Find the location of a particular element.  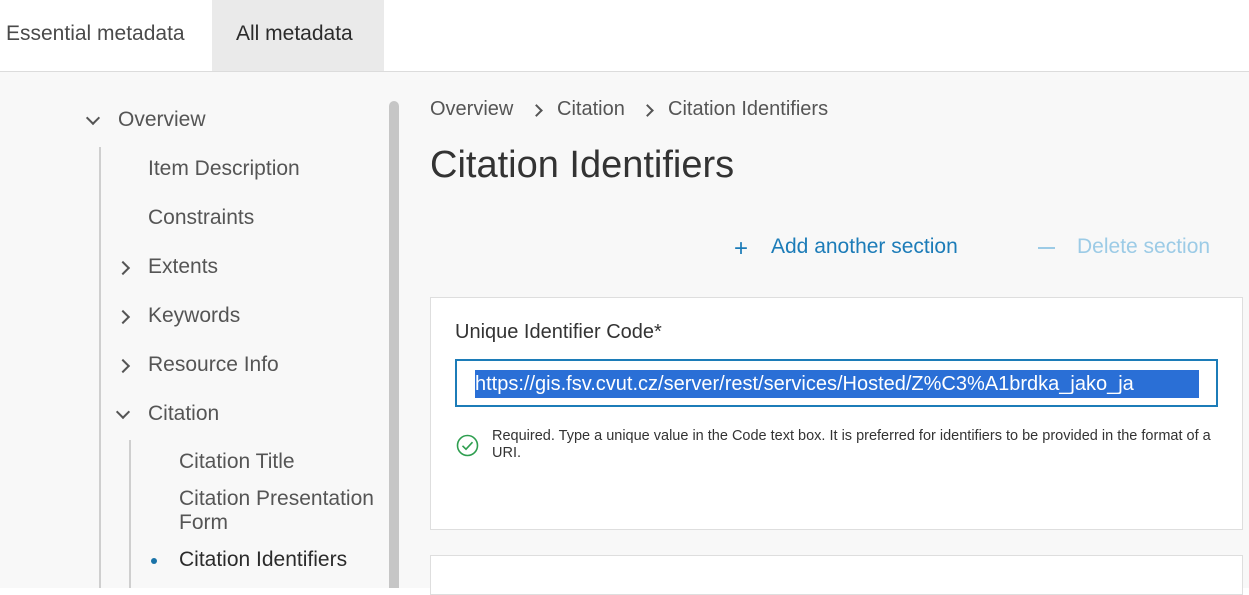

tab-all-metadata: All metadata is located at coordinates (298, 35).